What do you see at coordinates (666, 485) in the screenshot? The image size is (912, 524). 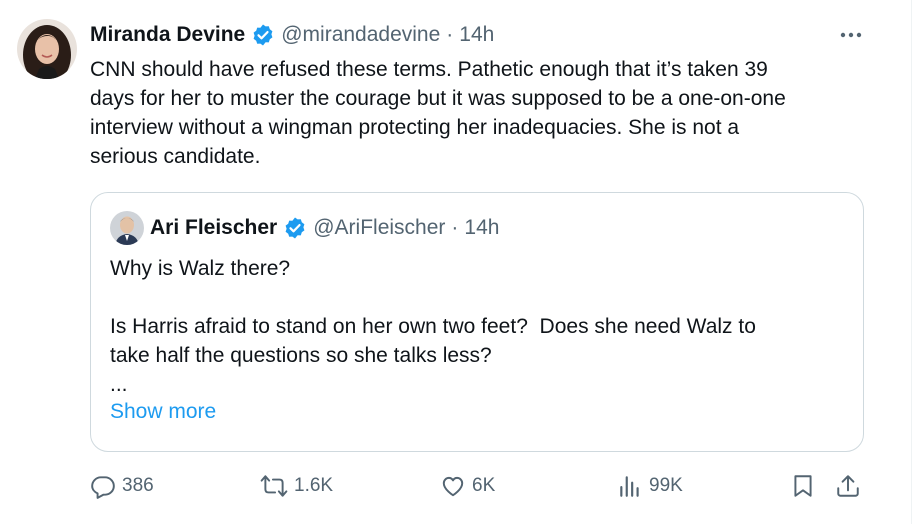 I see `views-count: 99K` at bounding box center [666, 485].